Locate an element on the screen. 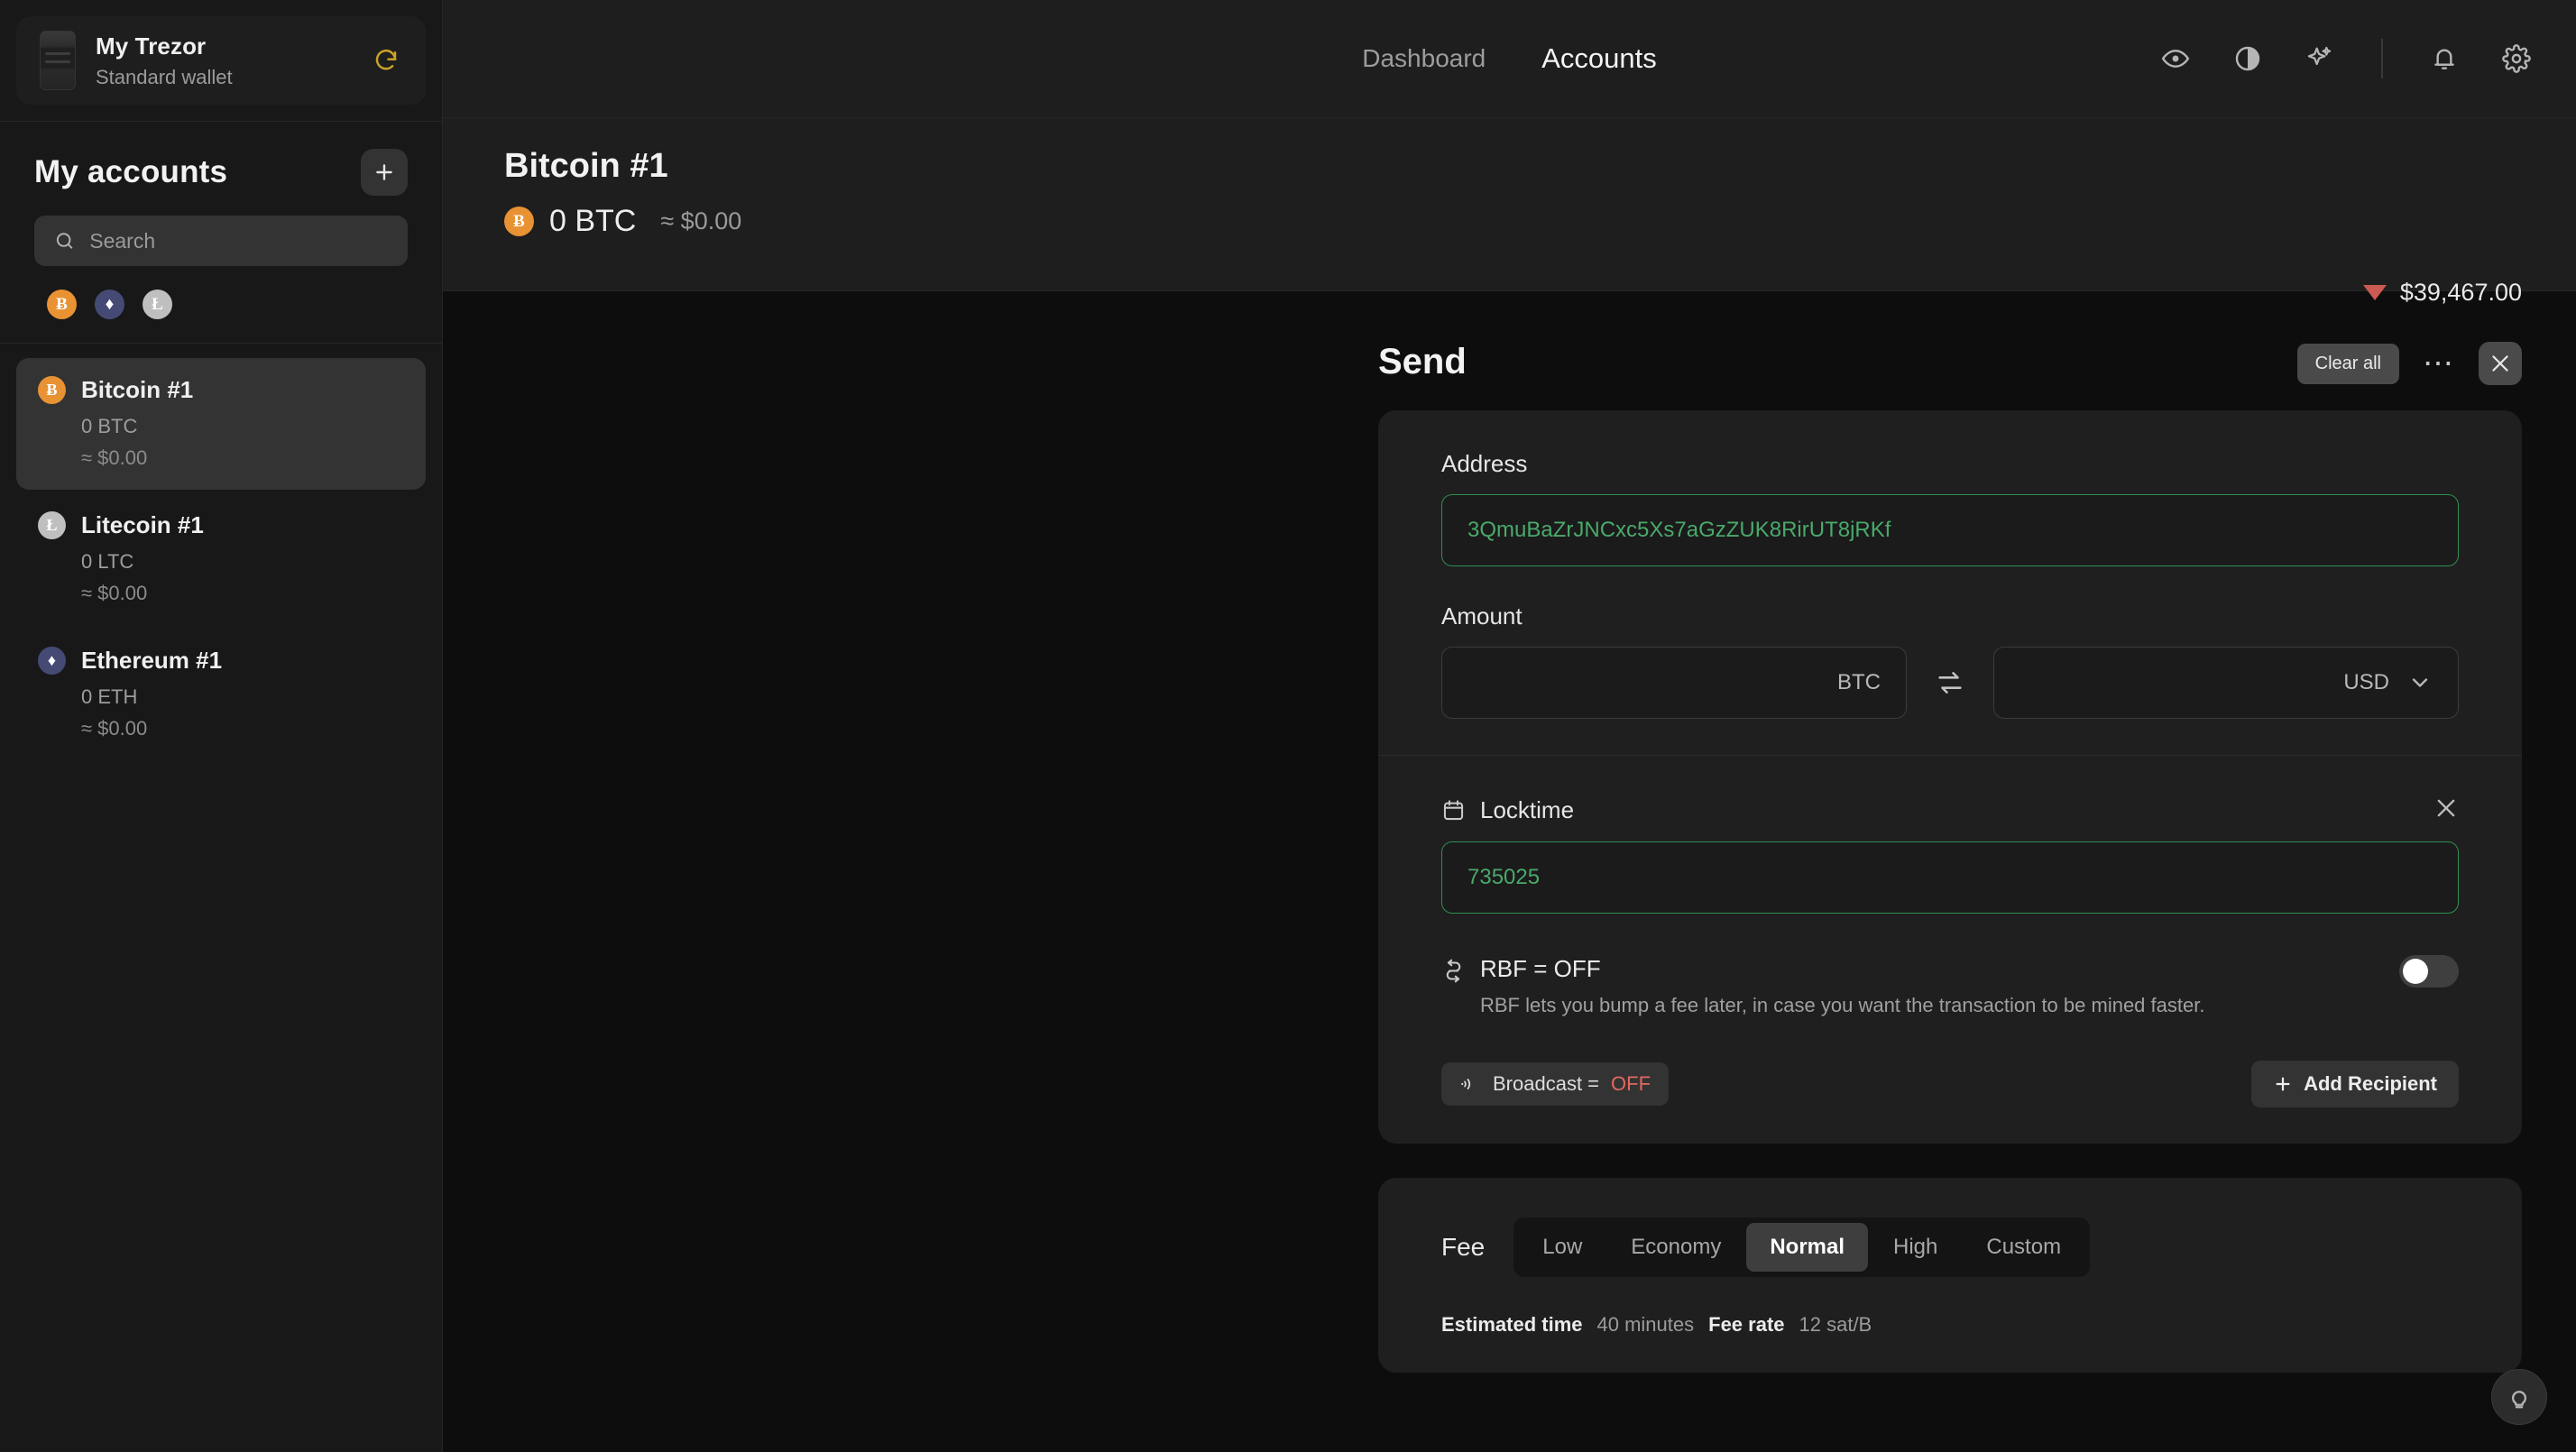 The height and width of the screenshot is (1452, 2576). amount-row: BTC USD is located at coordinates (1950, 683).